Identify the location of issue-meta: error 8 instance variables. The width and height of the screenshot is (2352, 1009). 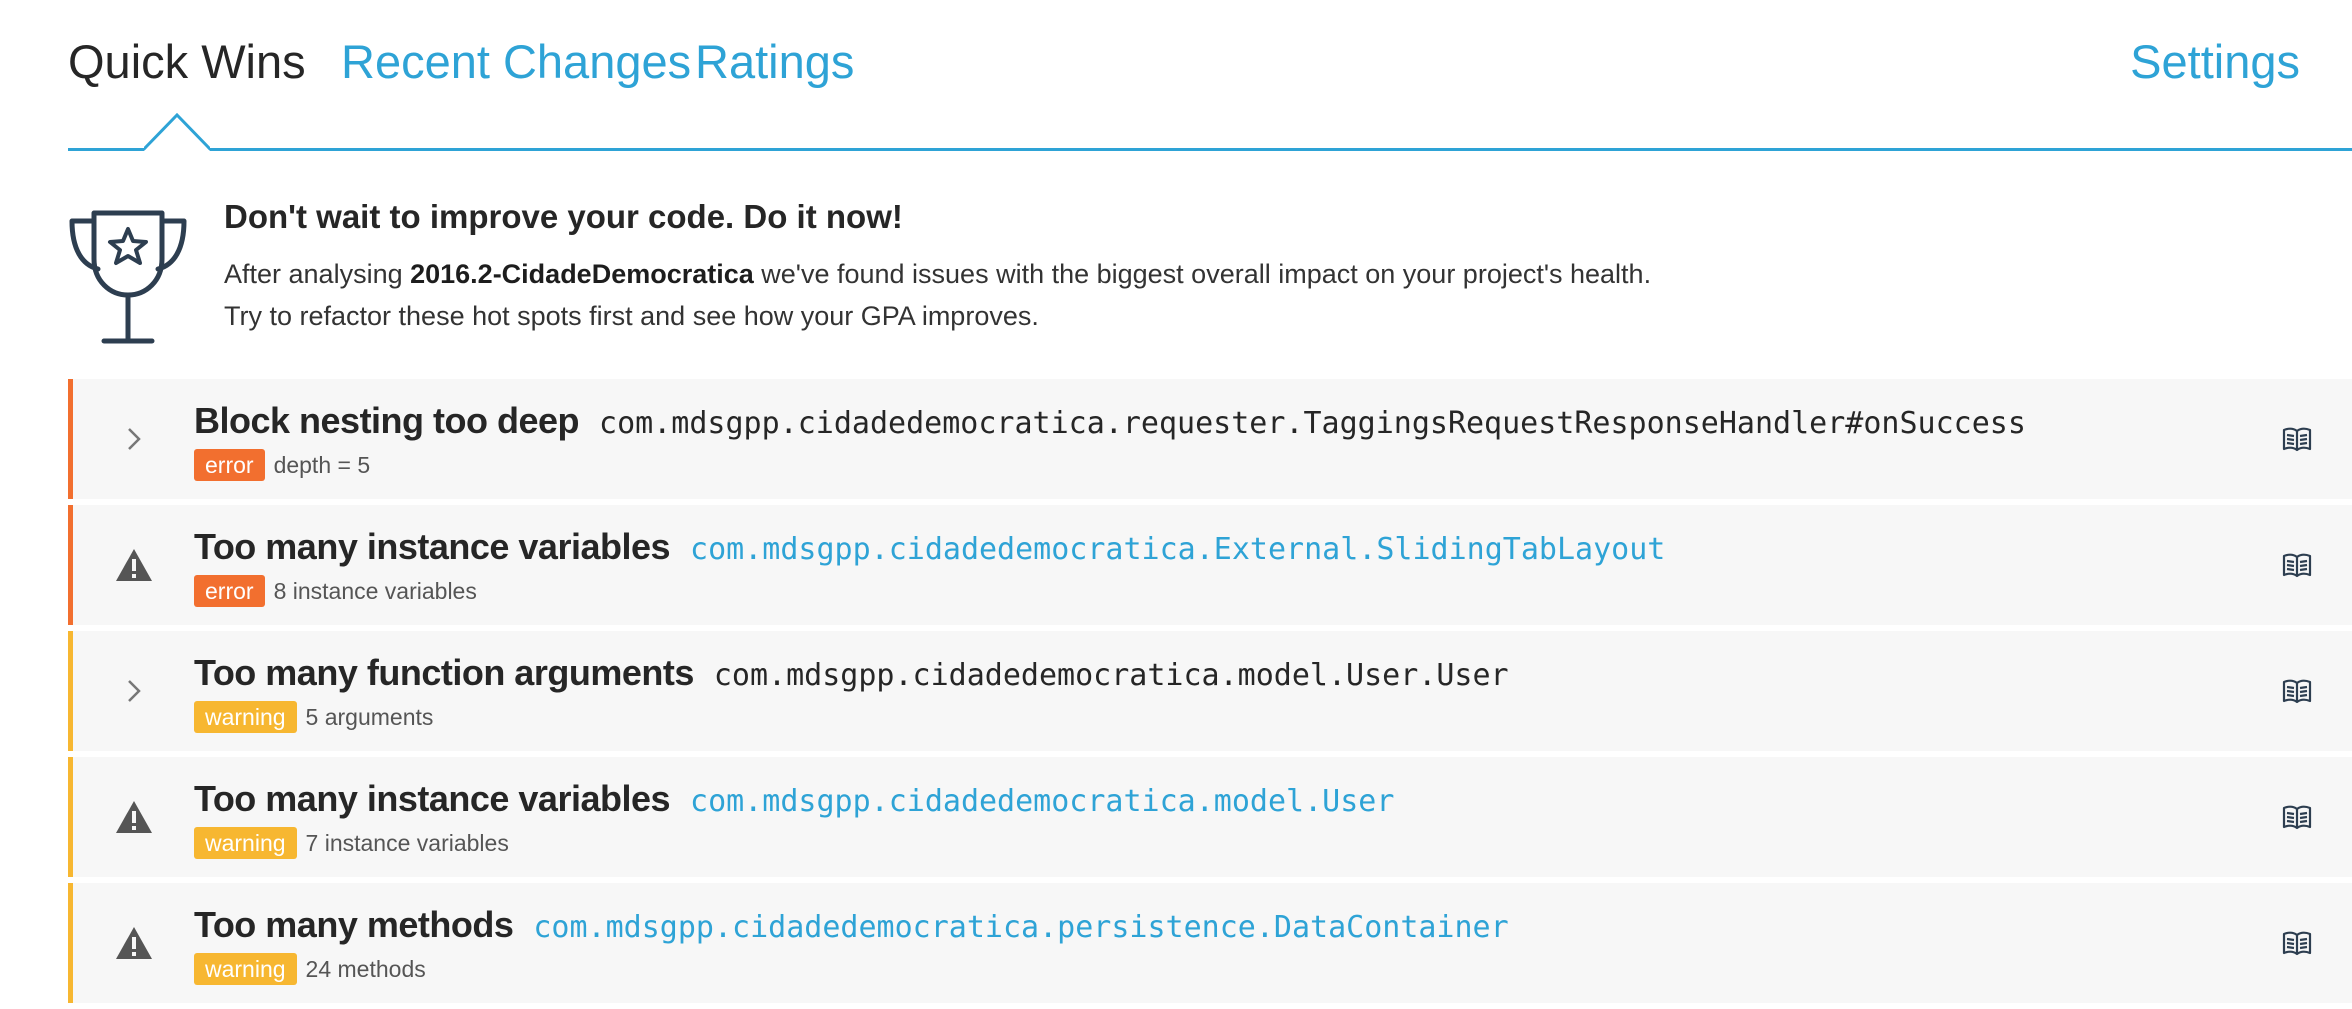
(335, 591).